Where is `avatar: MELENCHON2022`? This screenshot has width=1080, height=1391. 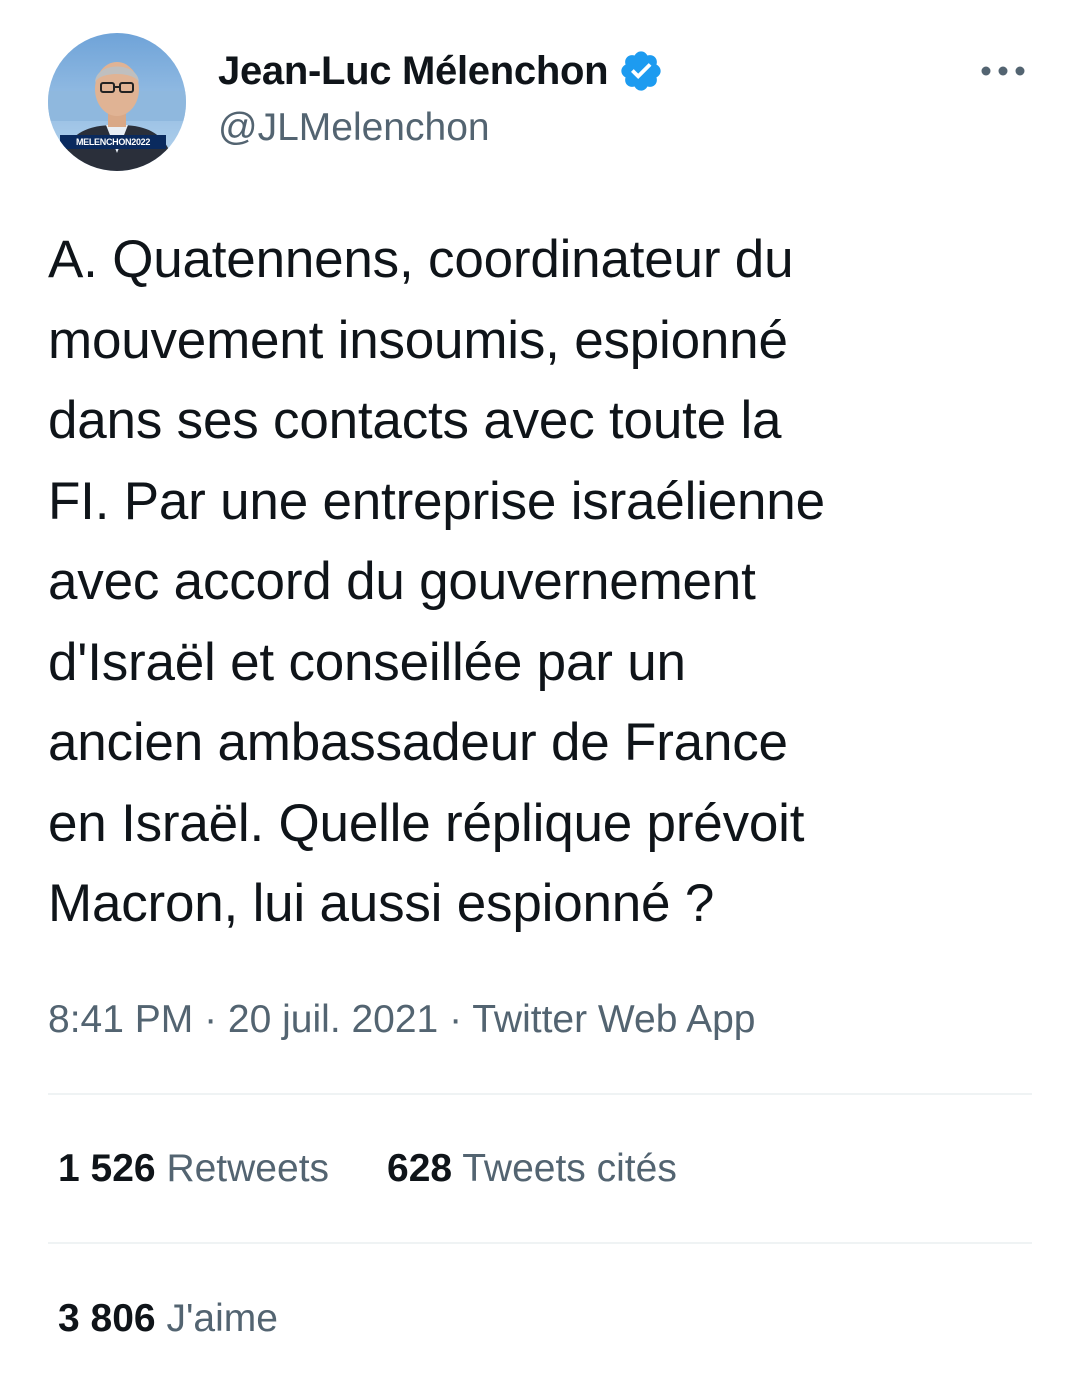 avatar: MELENCHON2022 is located at coordinates (117, 102).